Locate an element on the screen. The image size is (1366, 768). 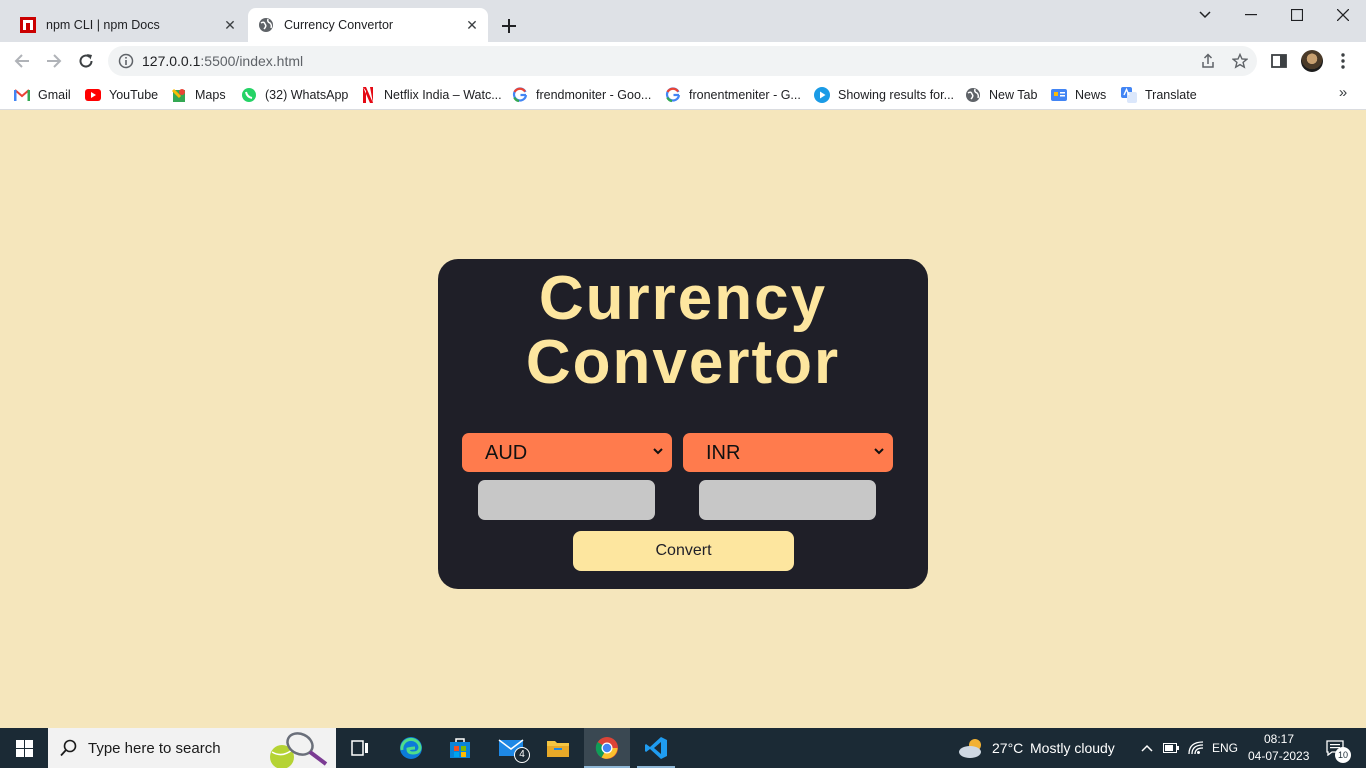
weather-cloud-icon is located at coordinates (971, 748).